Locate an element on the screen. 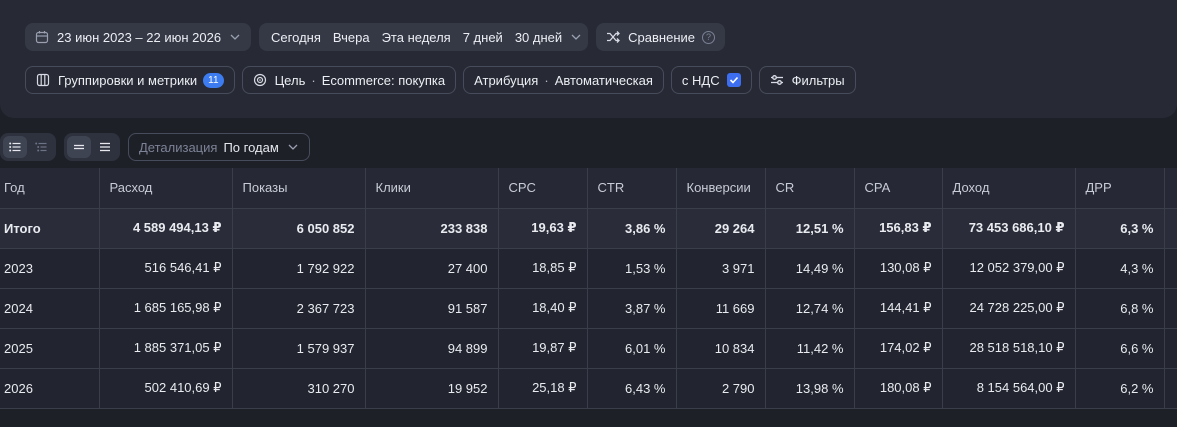 Image resolution: width=1177 pixels, height=427 pixels. table-cell: 19 952 is located at coordinates (431, 388).